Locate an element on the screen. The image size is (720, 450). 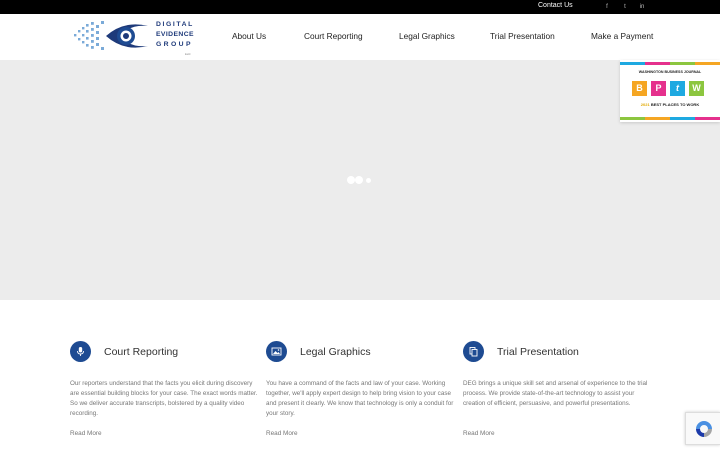
badge-bottom-stripe is located at coordinates (670, 118).